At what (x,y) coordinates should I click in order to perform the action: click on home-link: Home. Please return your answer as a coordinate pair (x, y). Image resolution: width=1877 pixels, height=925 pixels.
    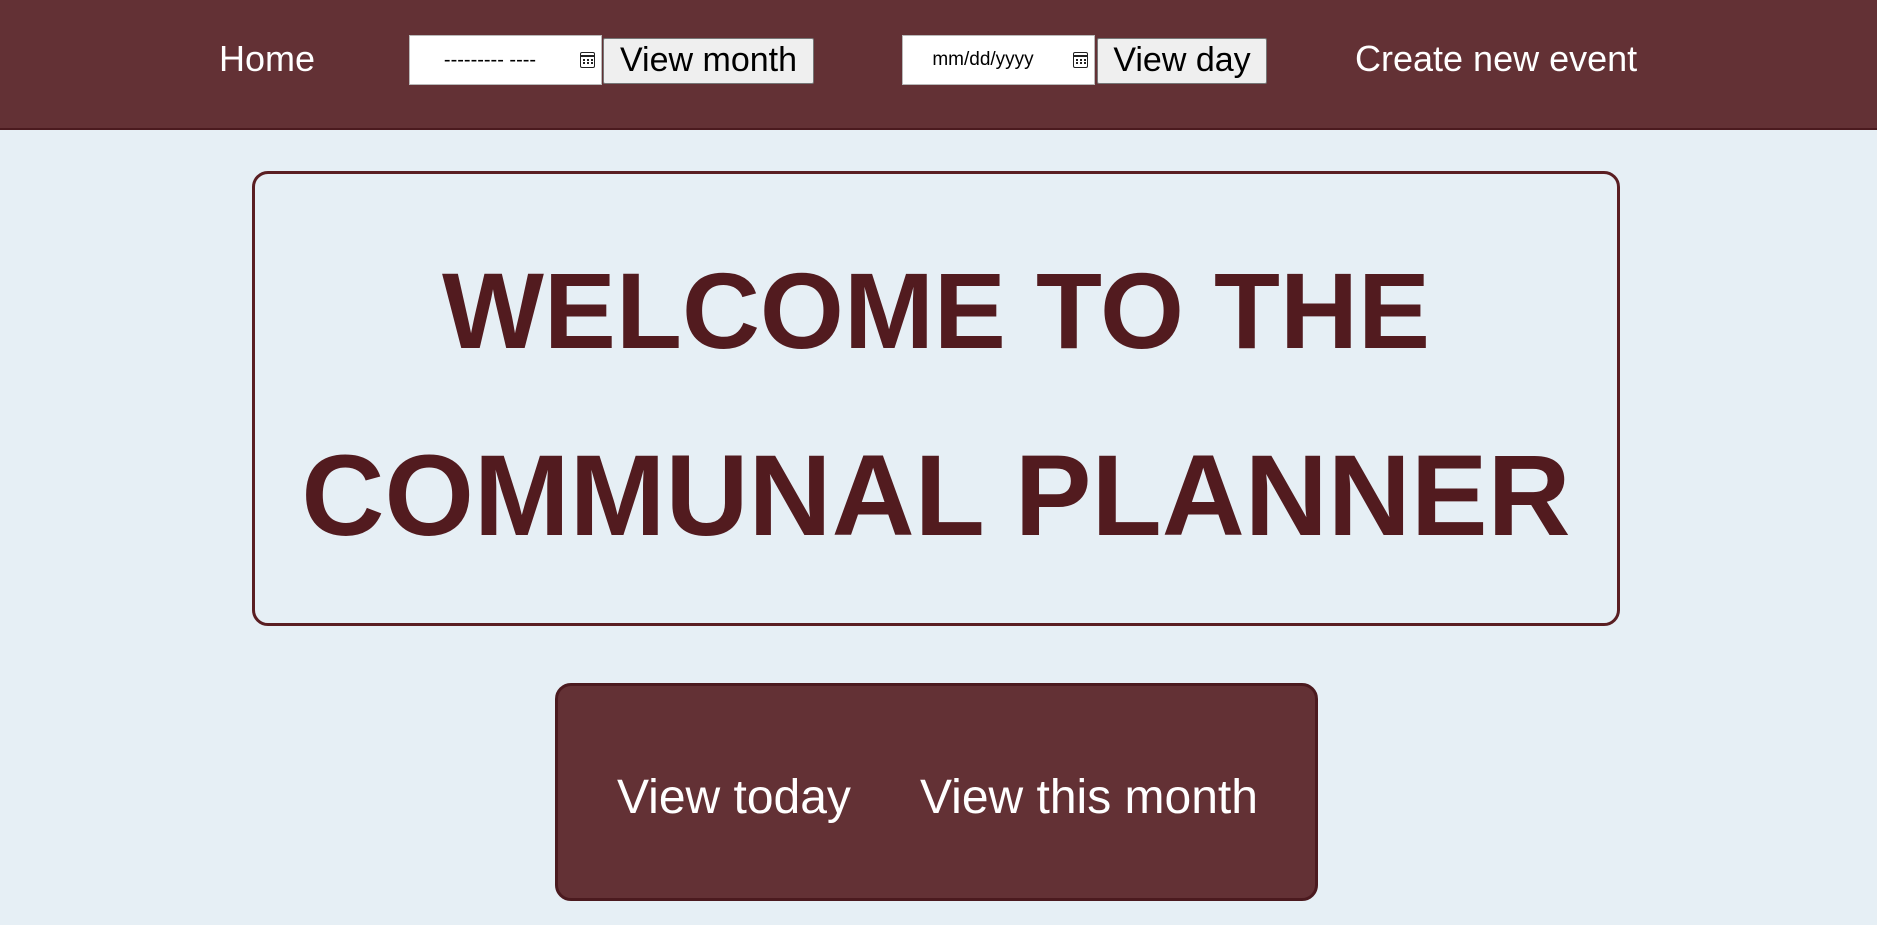
    Looking at the image, I should click on (267, 59).